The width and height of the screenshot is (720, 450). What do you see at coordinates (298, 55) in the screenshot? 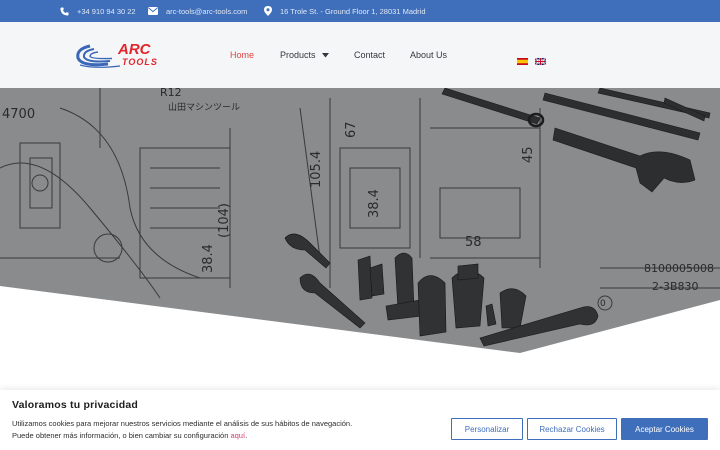
I see `nav-products-label: Products` at bounding box center [298, 55].